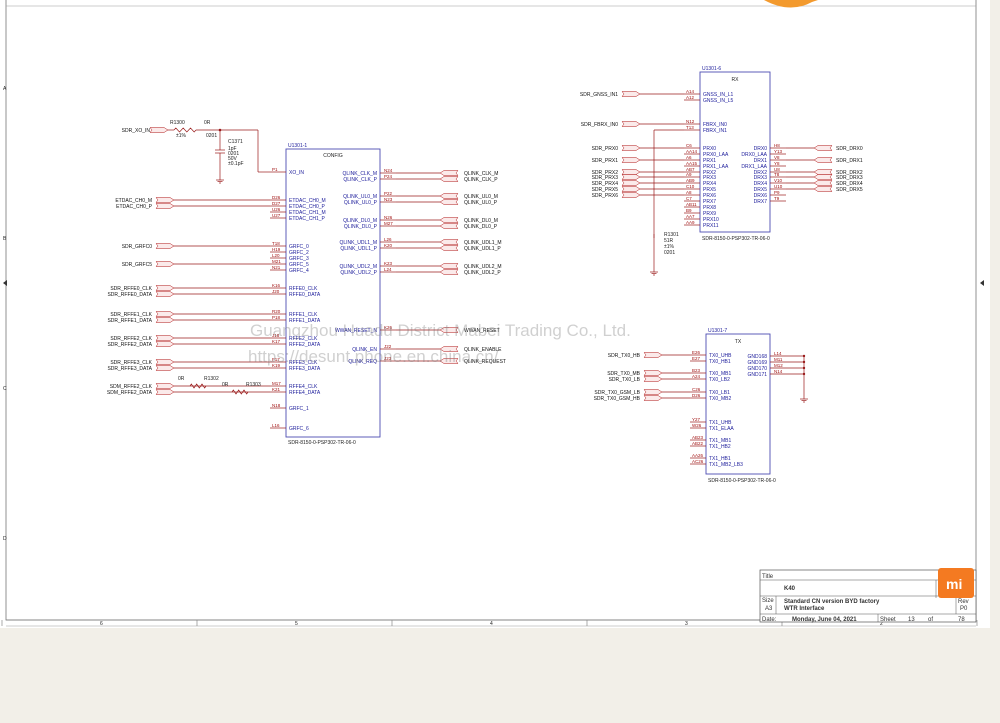 The height and width of the screenshot is (723, 1000). Describe the element at coordinates (373, 356) in the screenshot. I see `watermark-url: https://desunt.phone.en.china.cn/` at that location.